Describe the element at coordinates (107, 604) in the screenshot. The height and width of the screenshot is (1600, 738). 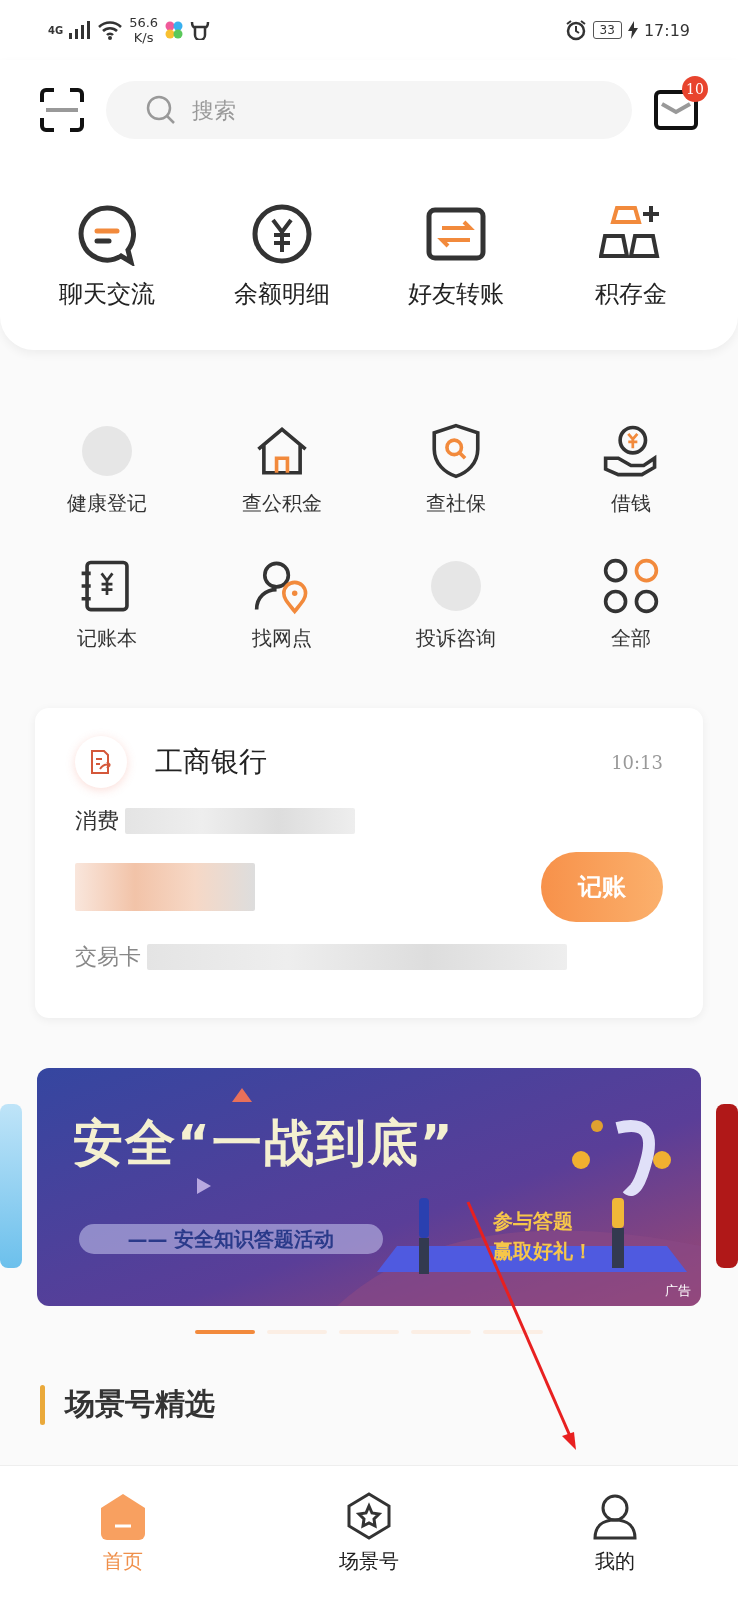
I see `service-item: 记账本` at that location.